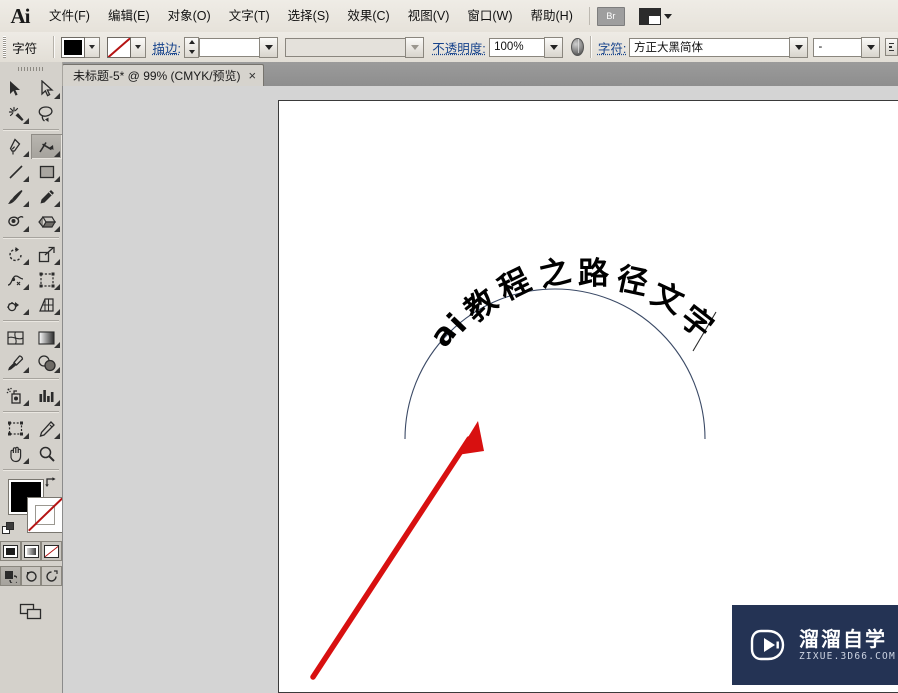 This screenshot has height=693, width=898. What do you see at coordinates (517, 47) in the screenshot?
I see `opacity-input` at bounding box center [517, 47].